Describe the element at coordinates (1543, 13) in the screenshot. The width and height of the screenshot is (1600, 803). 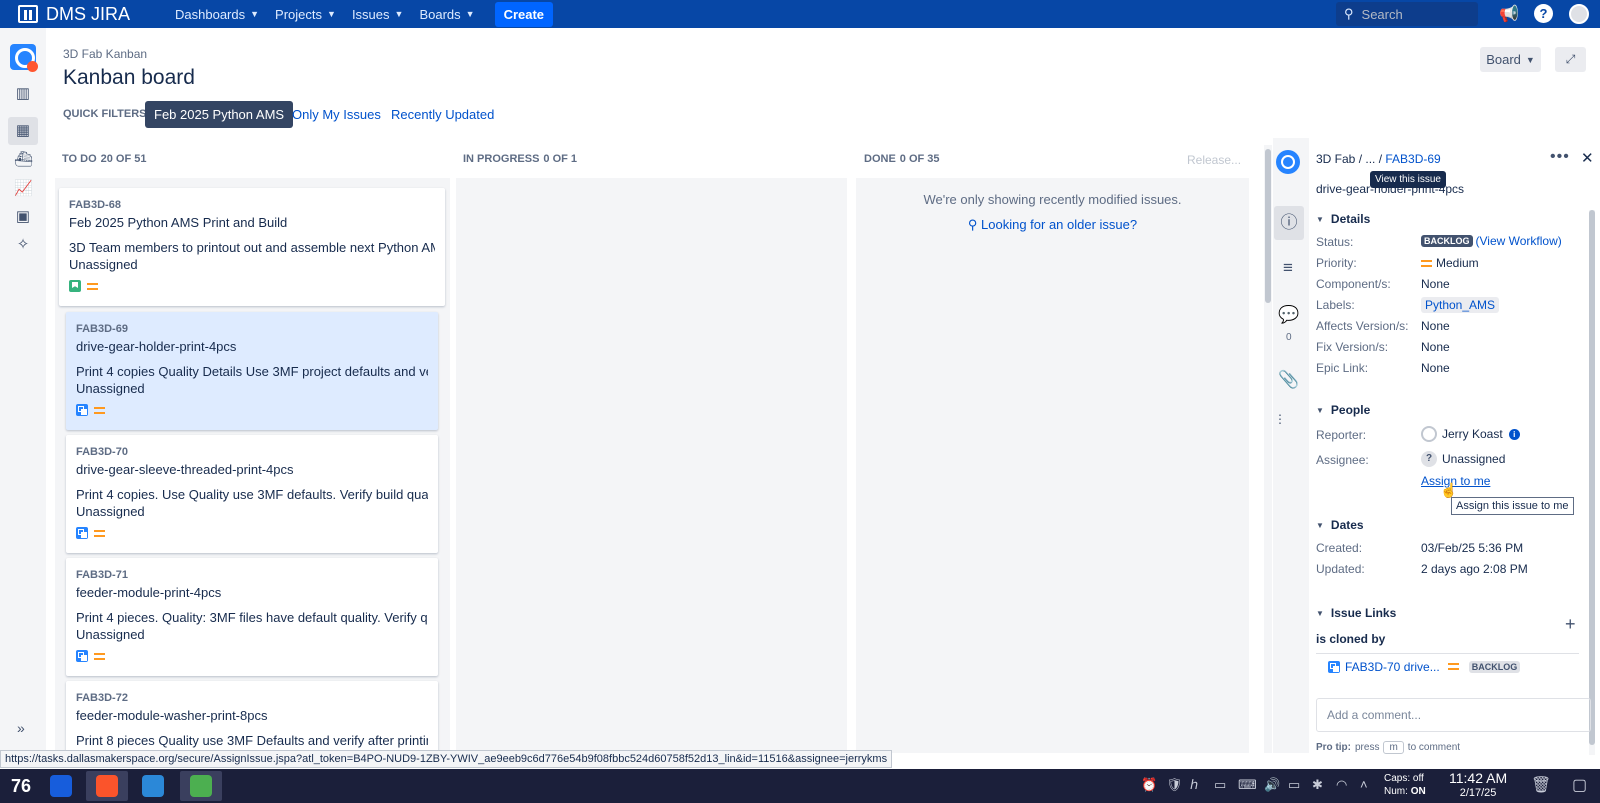
I see `help-icon: ?` at that location.